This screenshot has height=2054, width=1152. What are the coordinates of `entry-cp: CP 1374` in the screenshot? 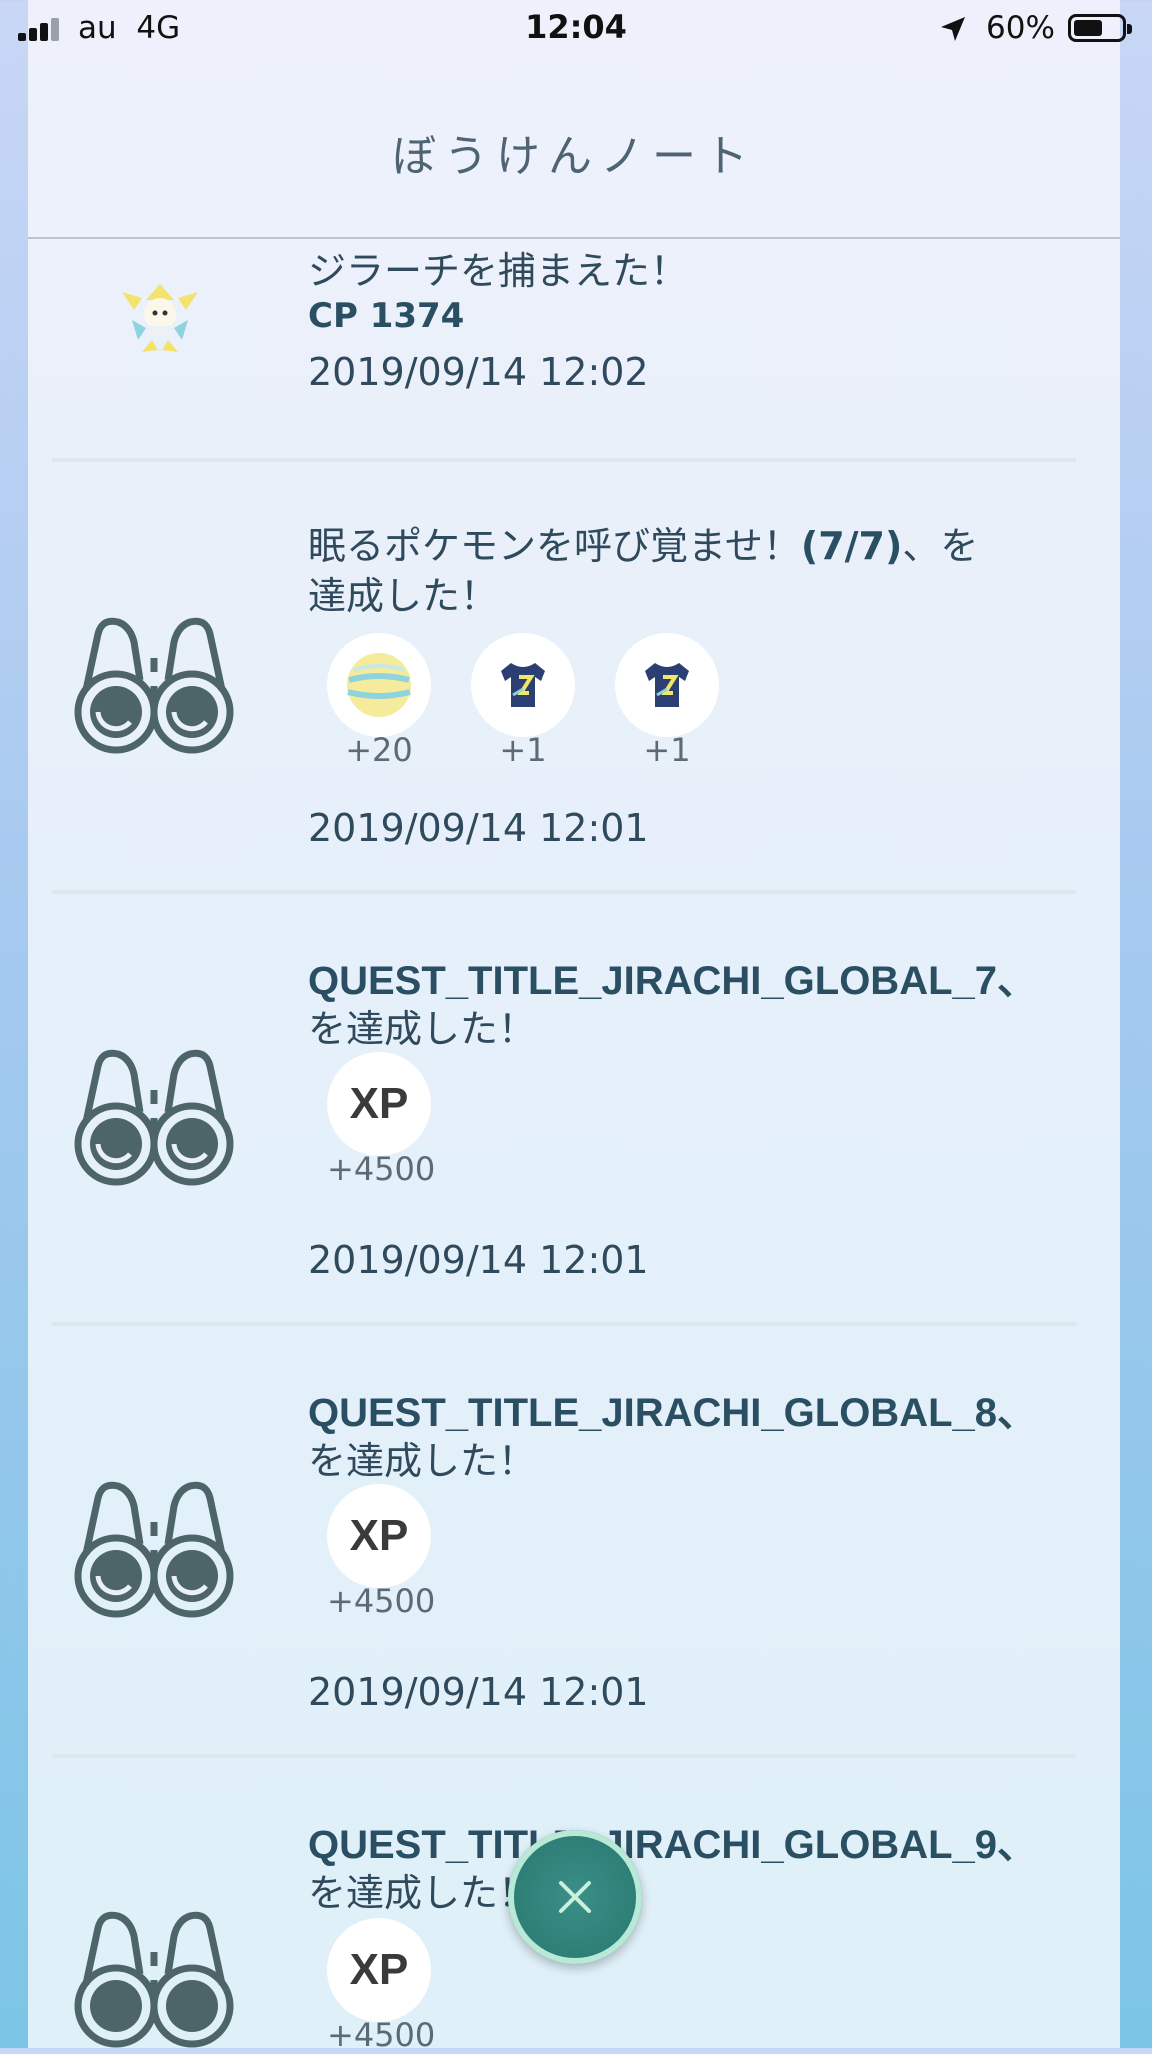 It's located at (386, 316).